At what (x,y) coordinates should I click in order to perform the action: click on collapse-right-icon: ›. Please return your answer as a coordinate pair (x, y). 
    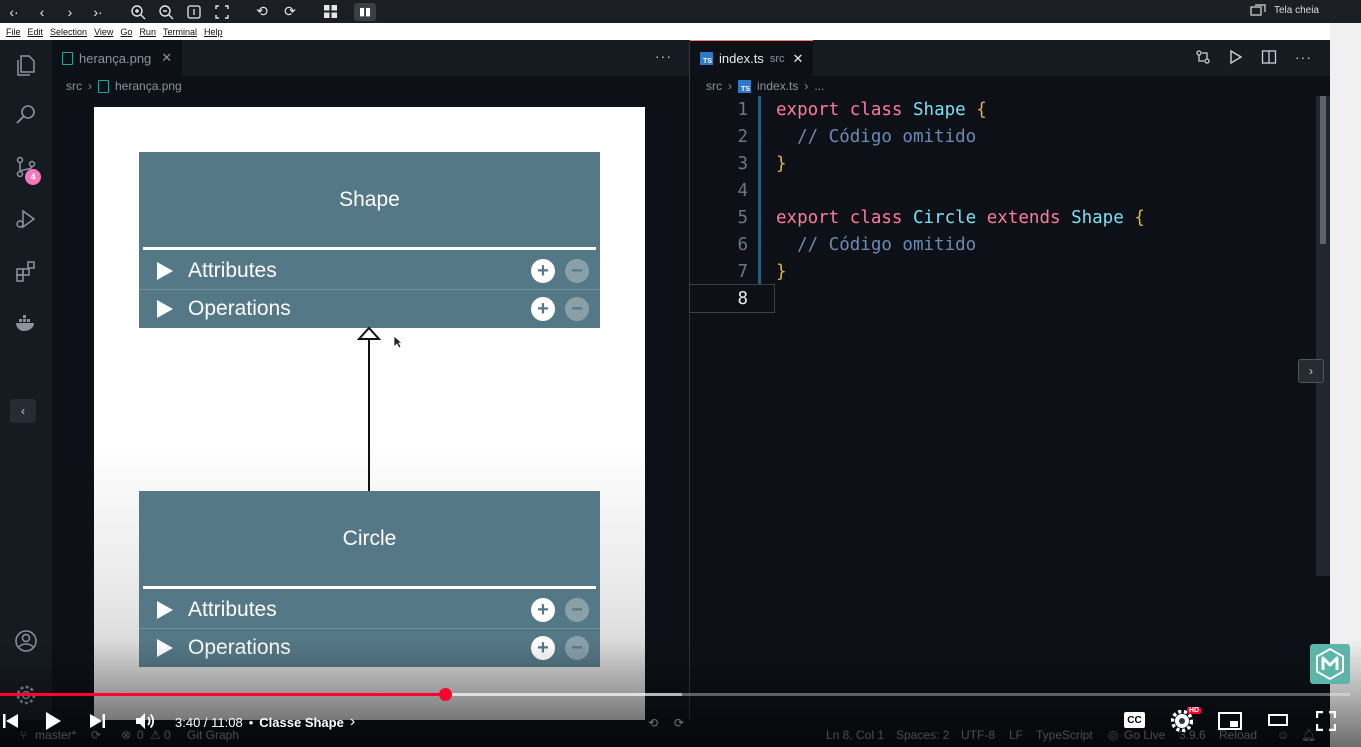
    Looking at the image, I should click on (1311, 371).